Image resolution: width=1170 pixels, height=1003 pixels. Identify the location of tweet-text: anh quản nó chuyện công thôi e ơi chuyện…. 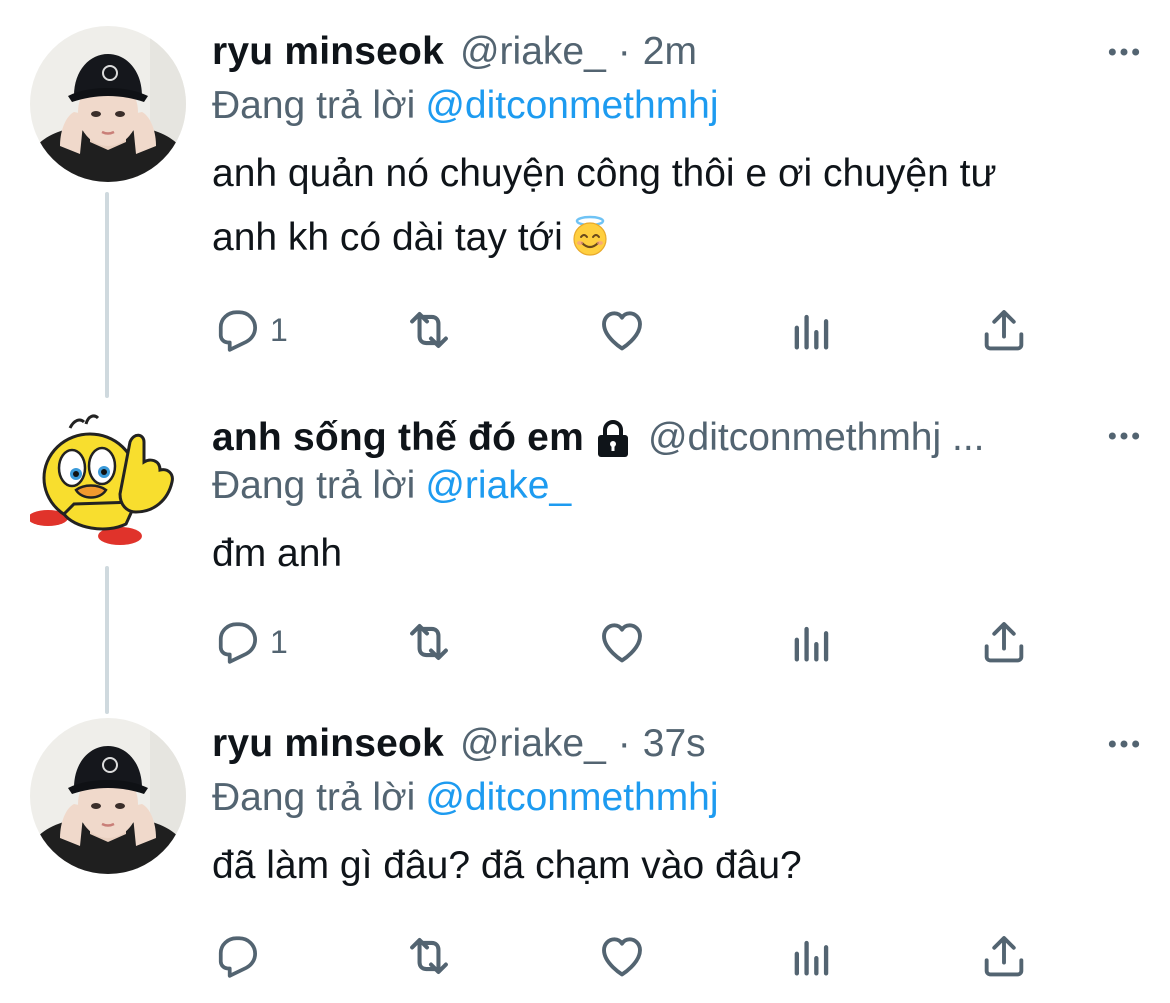
(672, 206).